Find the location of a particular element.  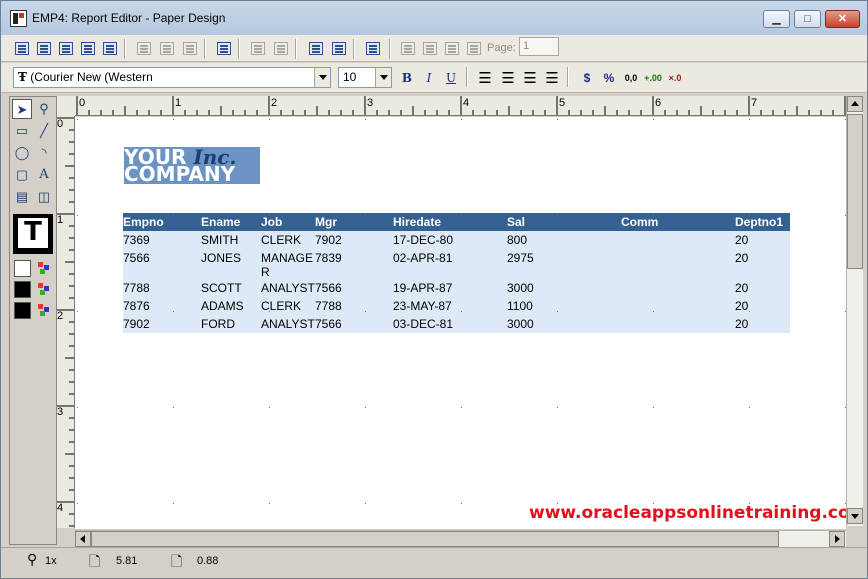

insert-page-number-icon is located at coordinates (223, 48).